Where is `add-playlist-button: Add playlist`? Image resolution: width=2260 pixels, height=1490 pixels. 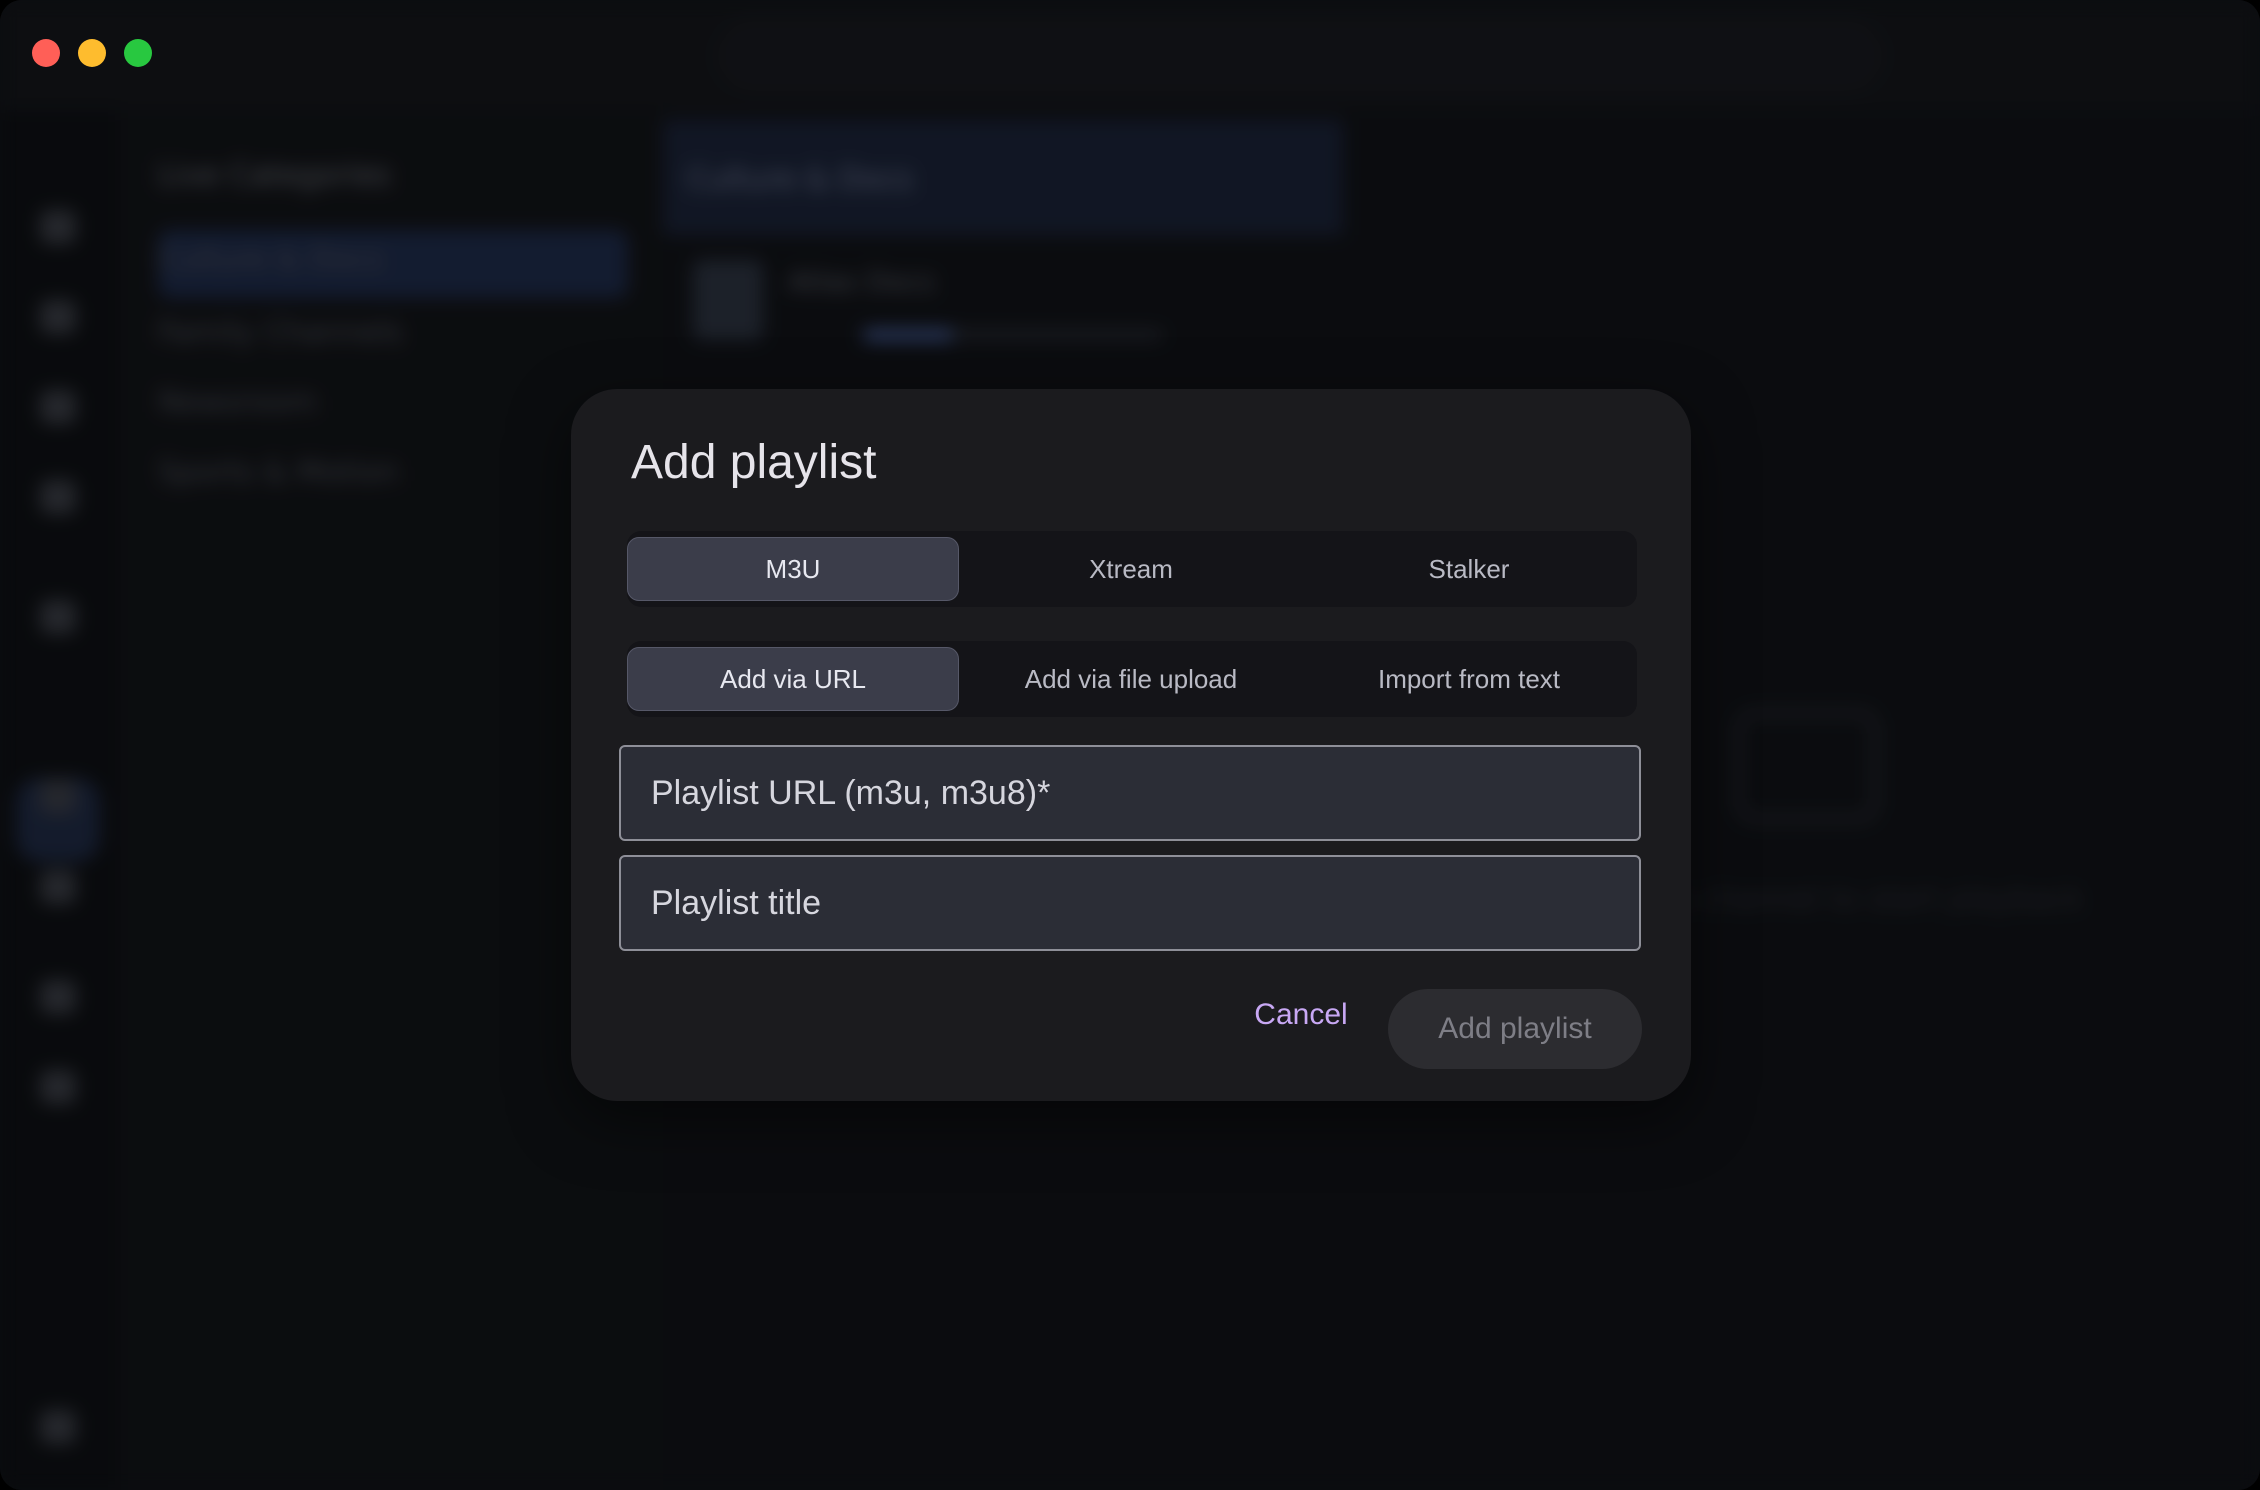 add-playlist-button: Add playlist is located at coordinates (1515, 1029).